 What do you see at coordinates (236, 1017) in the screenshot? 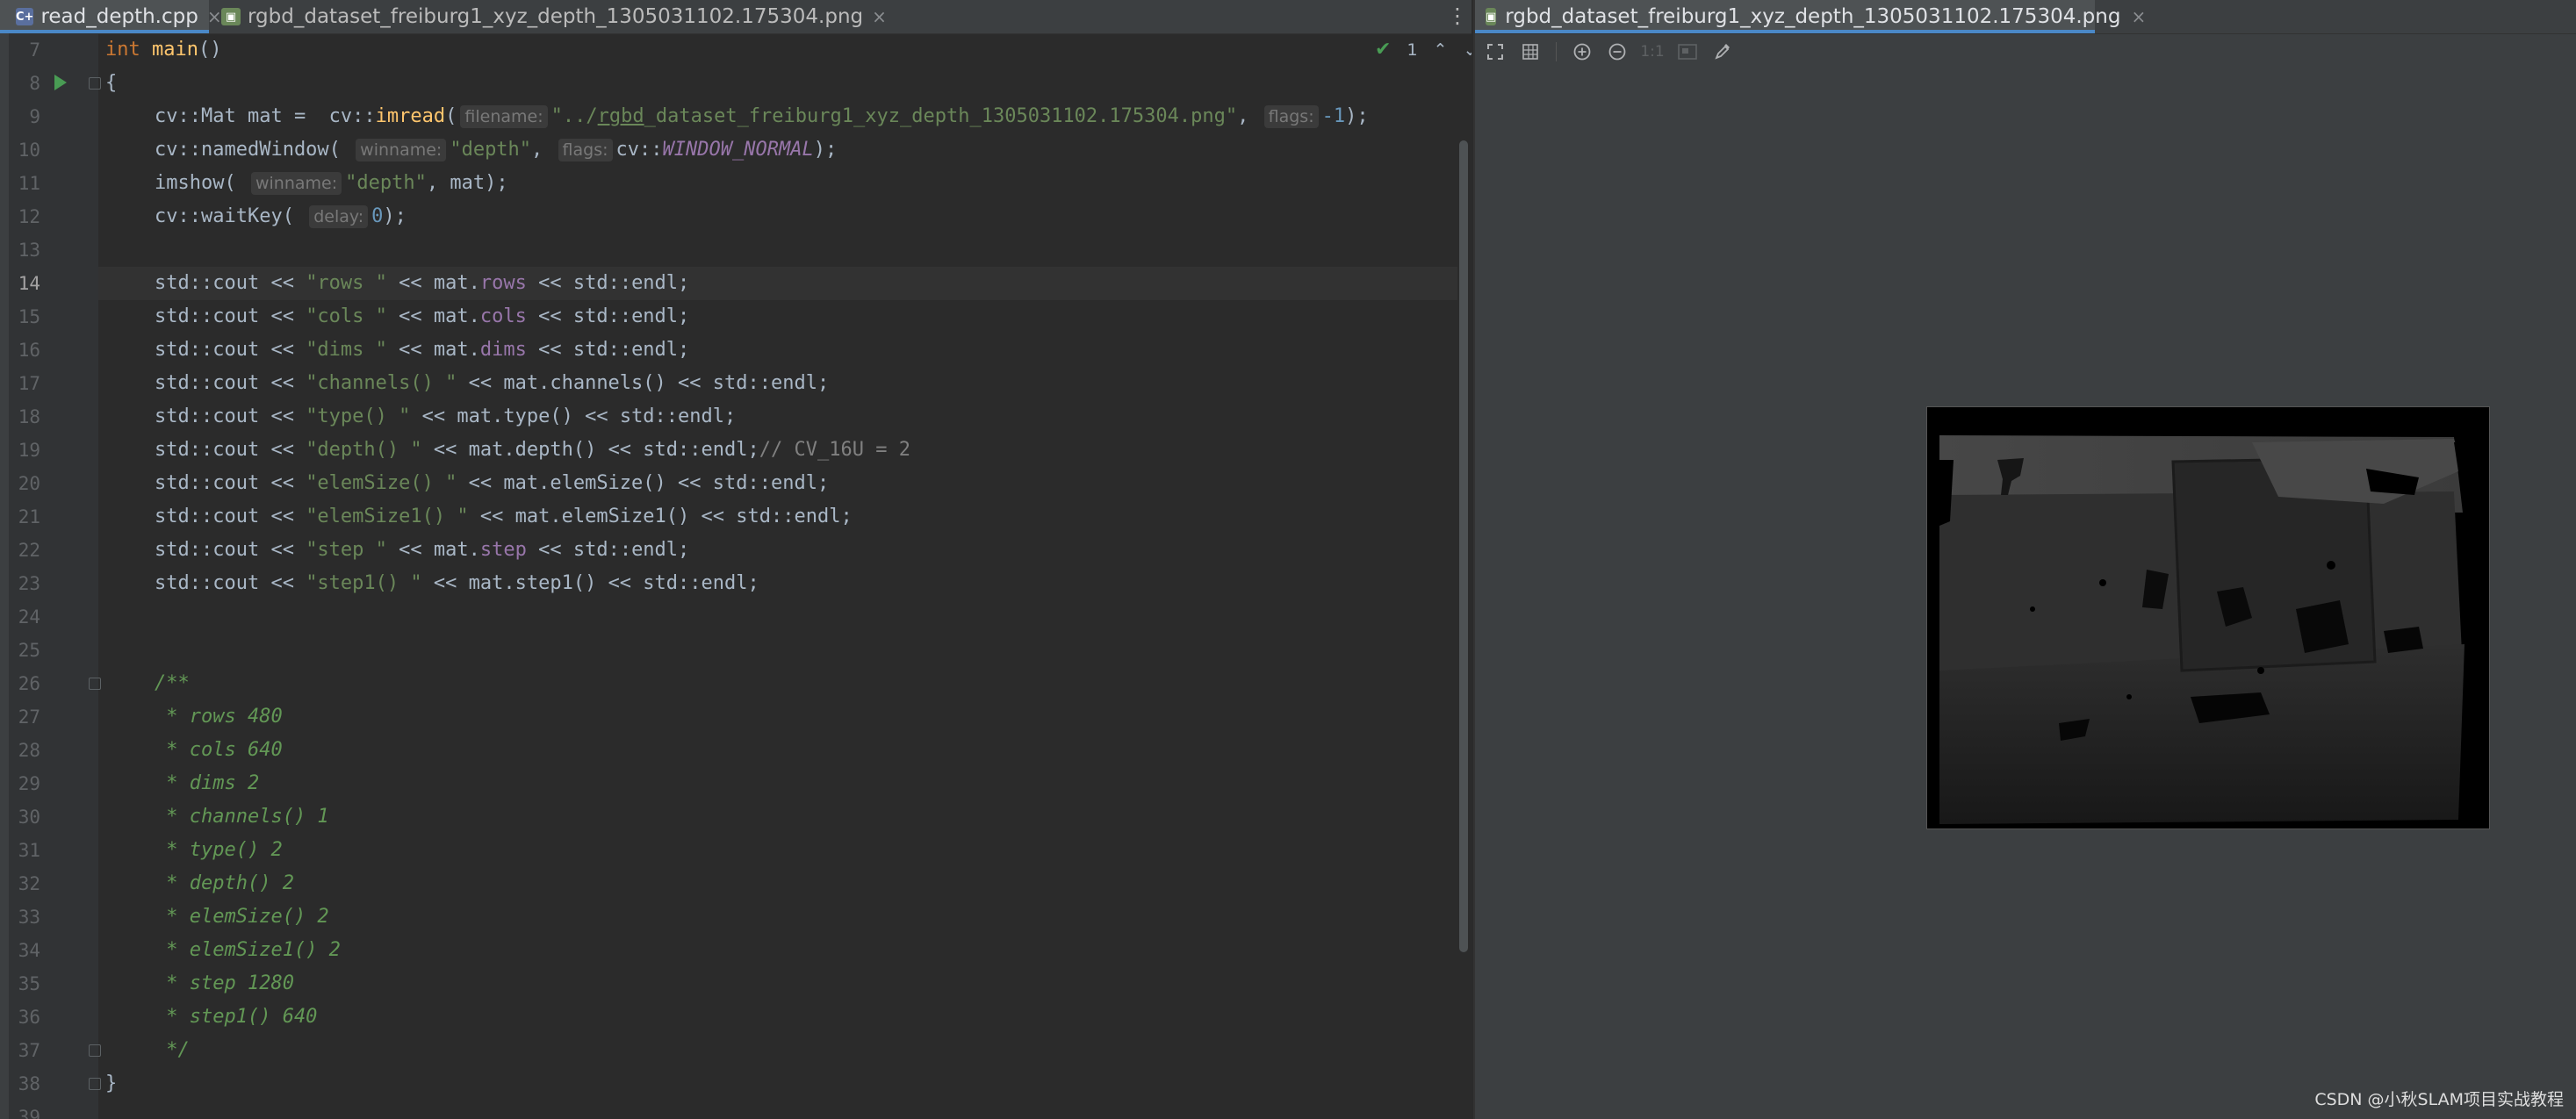
I see `code-line: * step1() 640` at bounding box center [236, 1017].